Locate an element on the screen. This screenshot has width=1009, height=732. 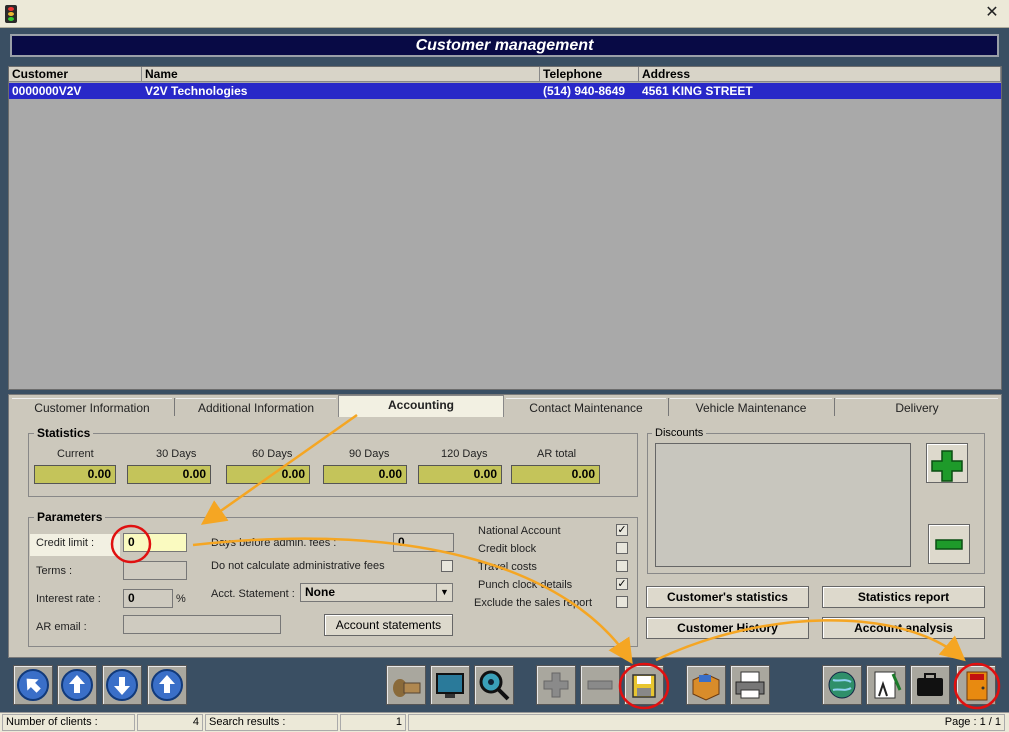
search-icon is located at coordinates (494, 685).